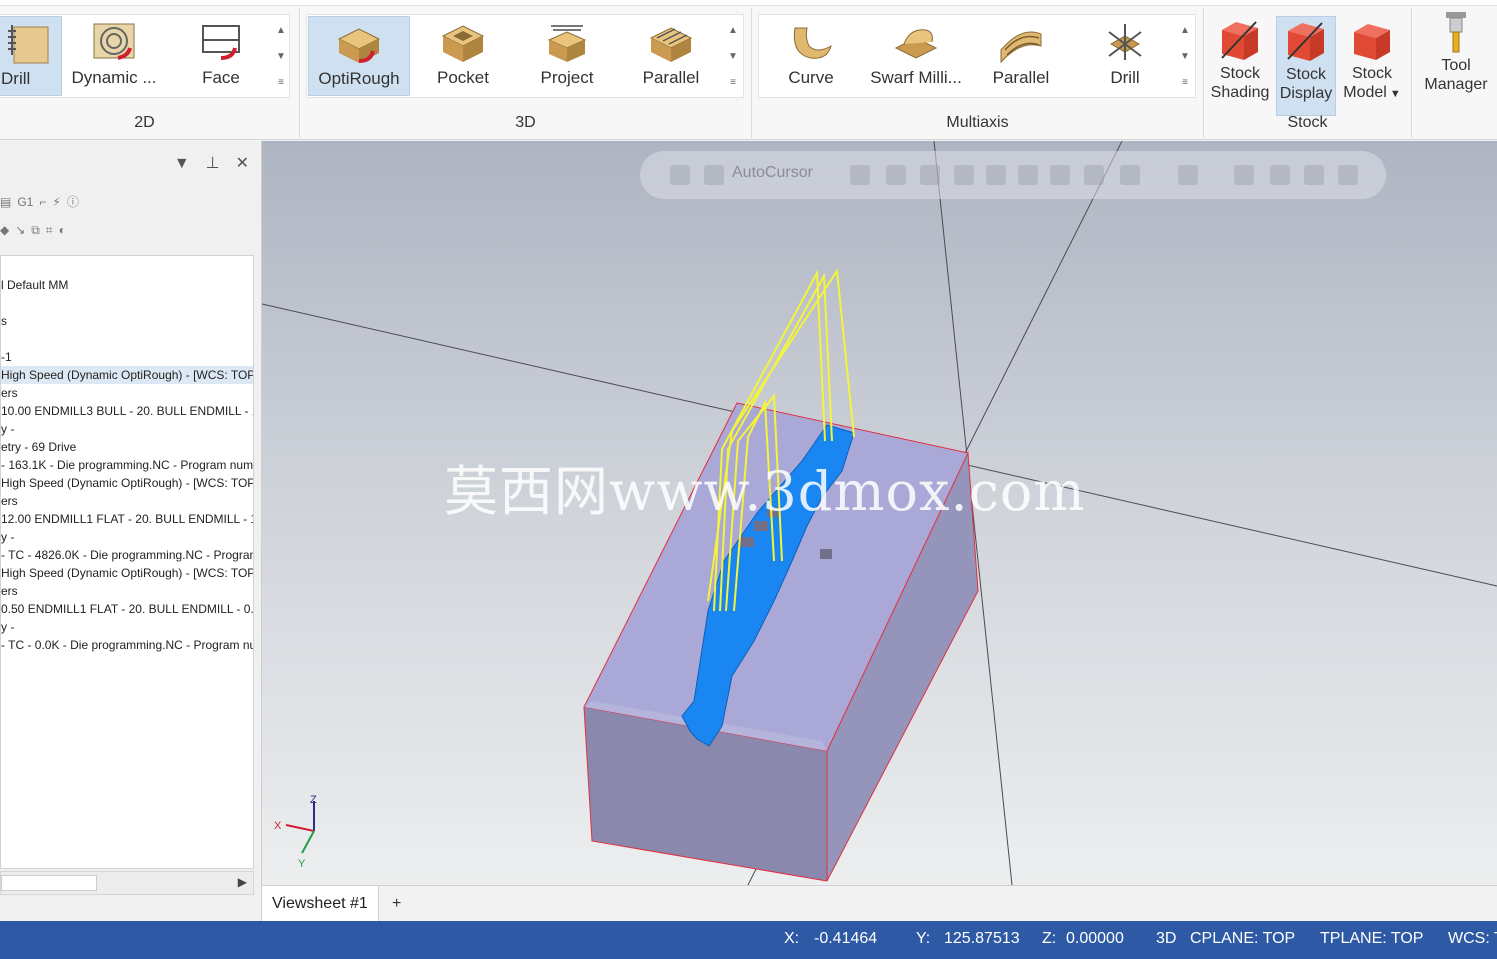  Describe the element at coordinates (1371, 73) in the screenshot. I see `stock-model-line1: Stock` at that location.